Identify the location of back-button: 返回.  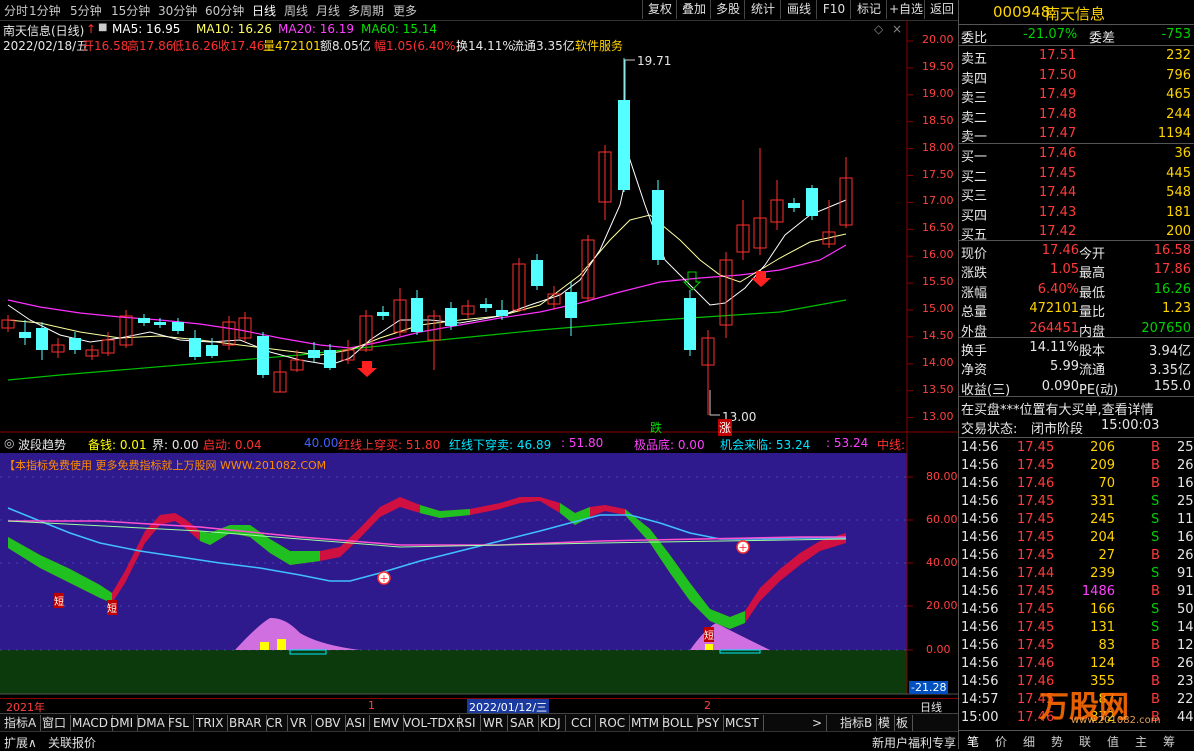
(941, 9).